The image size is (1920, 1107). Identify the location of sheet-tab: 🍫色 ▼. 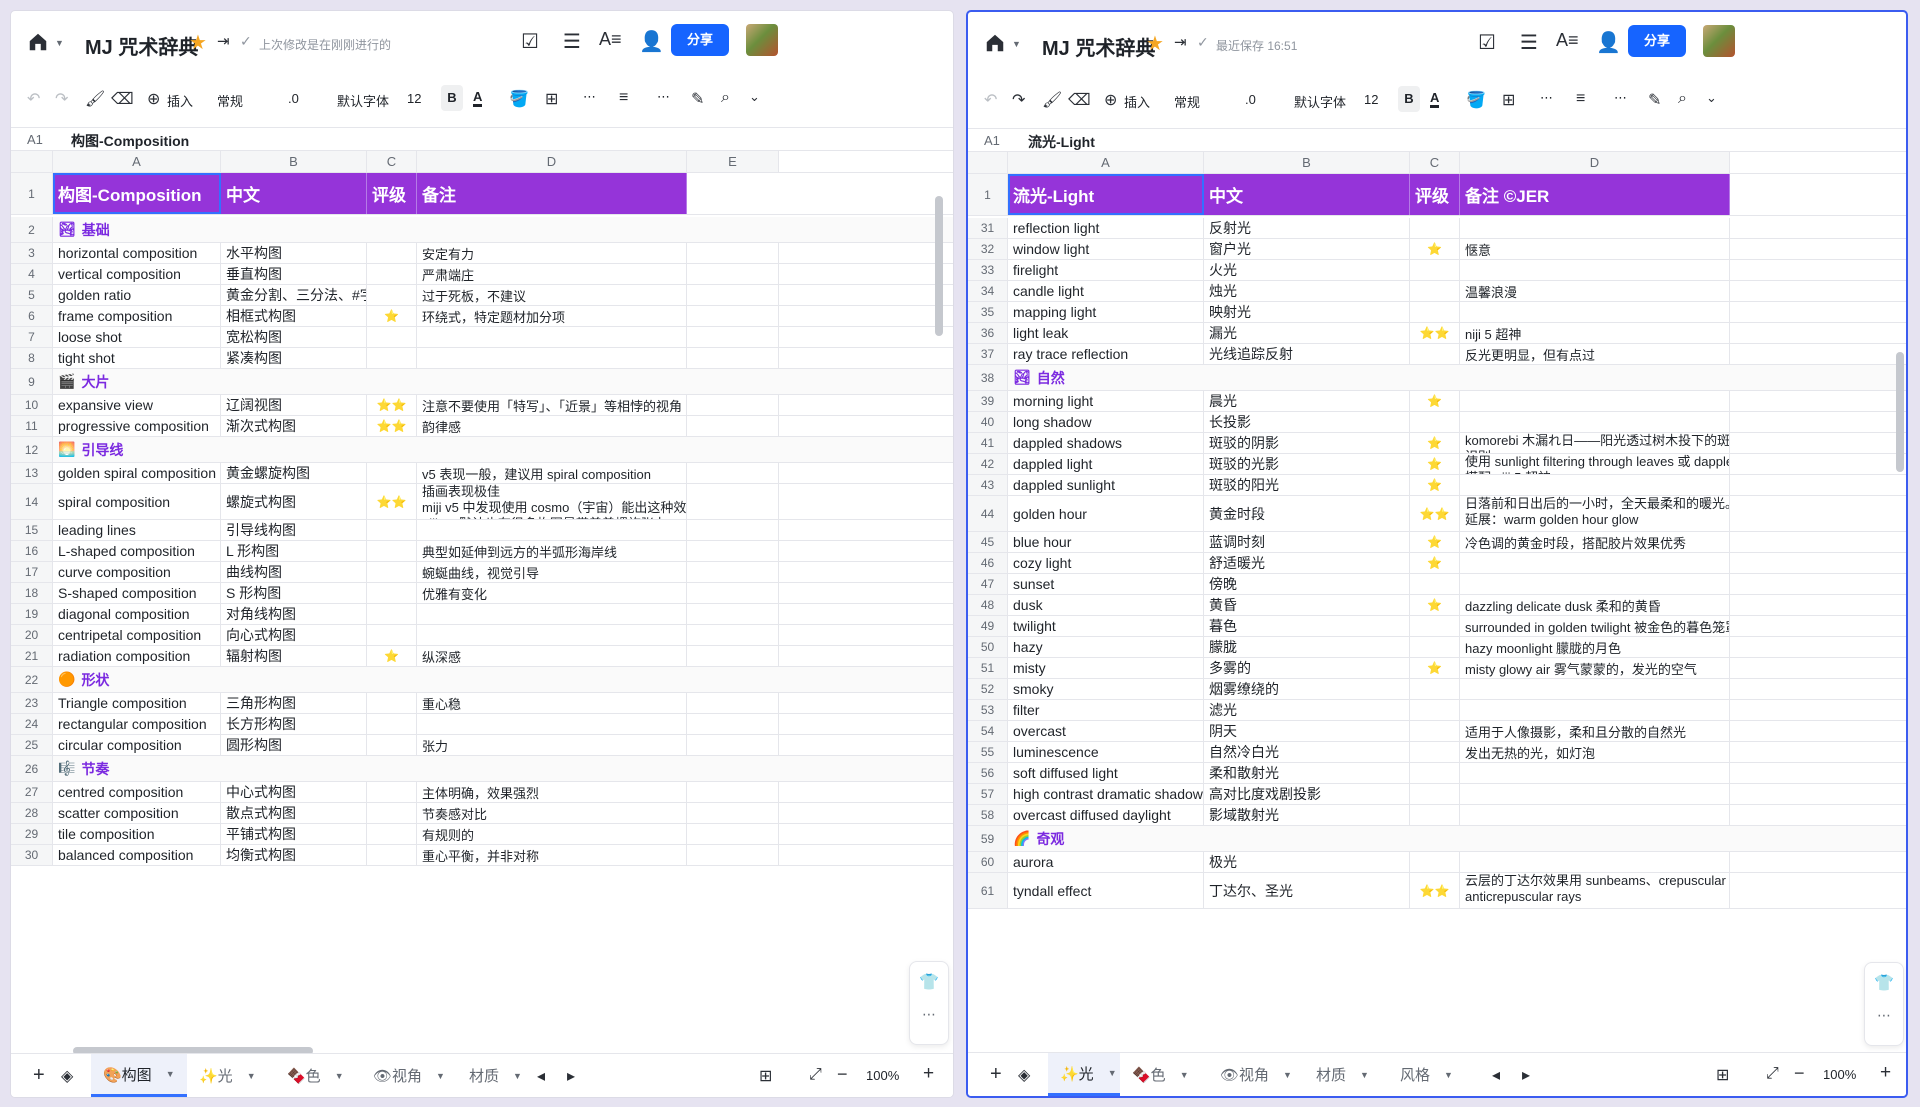
(1164, 1074).